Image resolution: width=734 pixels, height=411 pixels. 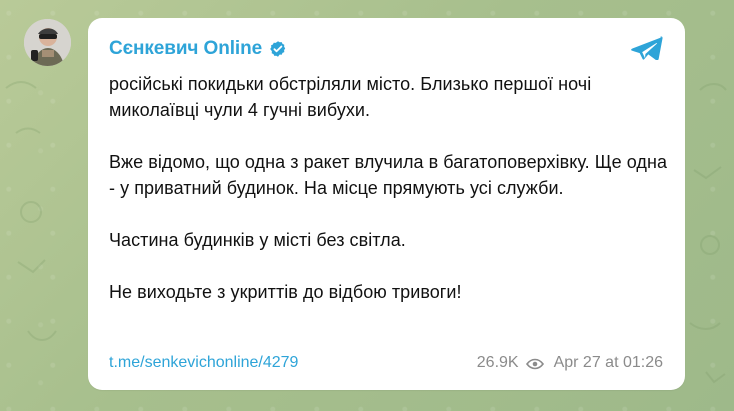 I want to click on views-value: 26.9K, so click(x=497, y=362).